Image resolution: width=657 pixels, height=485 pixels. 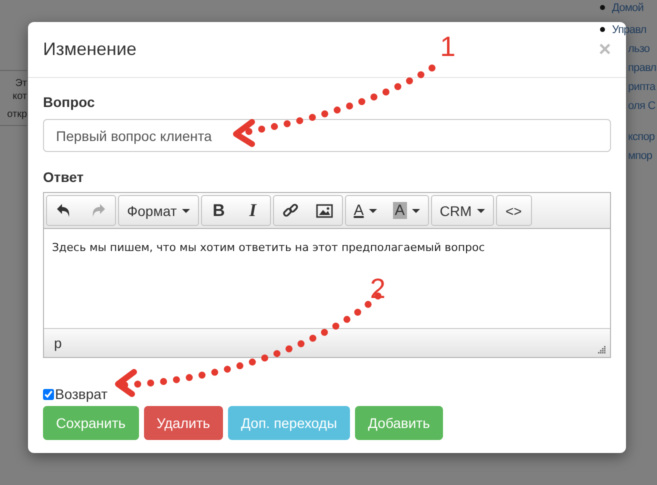 What do you see at coordinates (327, 135) in the screenshot?
I see `input-field: Первый вопрос клиента` at bounding box center [327, 135].